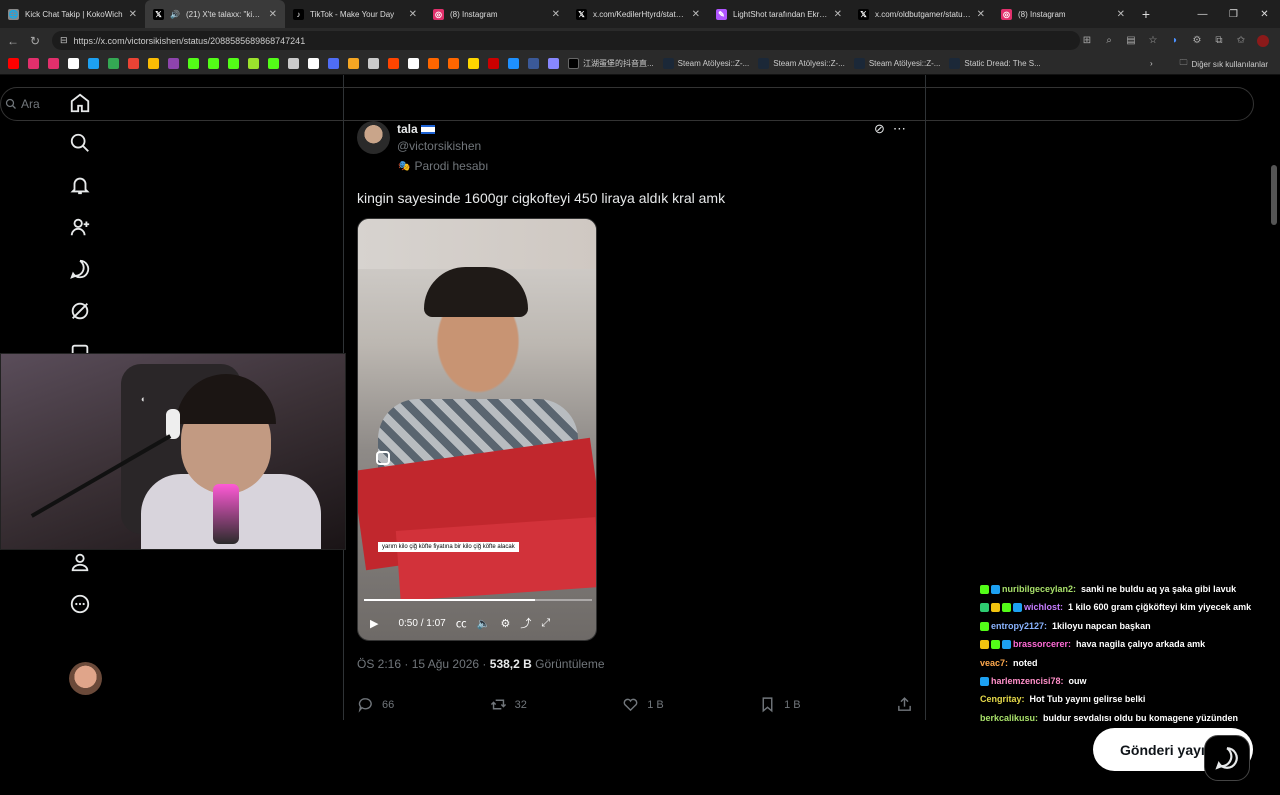 This screenshot has height=795, width=1280. Describe the element at coordinates (80, 143) in the screenshot. I see `explore-icon` at that location.